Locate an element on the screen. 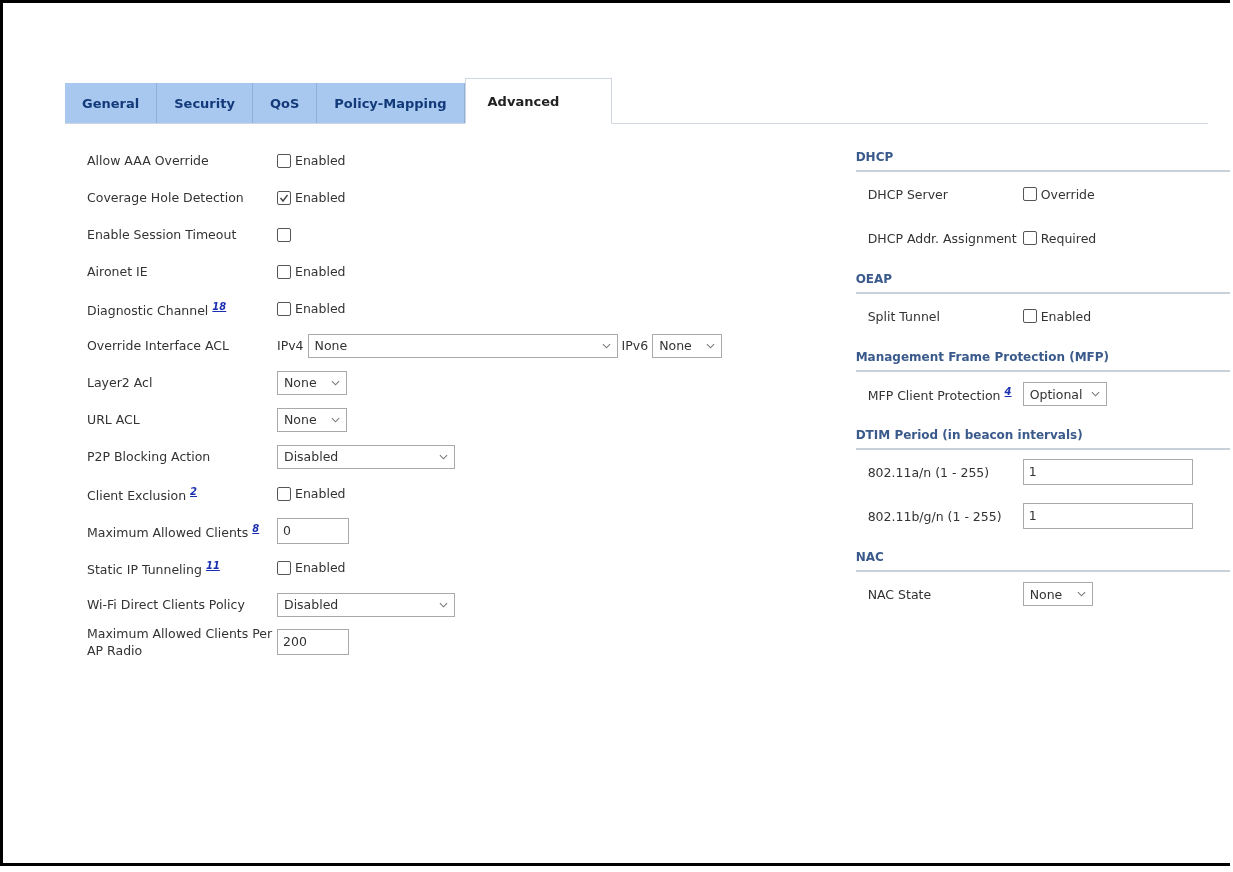 Image resolution: width=1233 pixels, height=872 pixels. field-label: Enable Session Timeout is located at coordinates (162, 234).